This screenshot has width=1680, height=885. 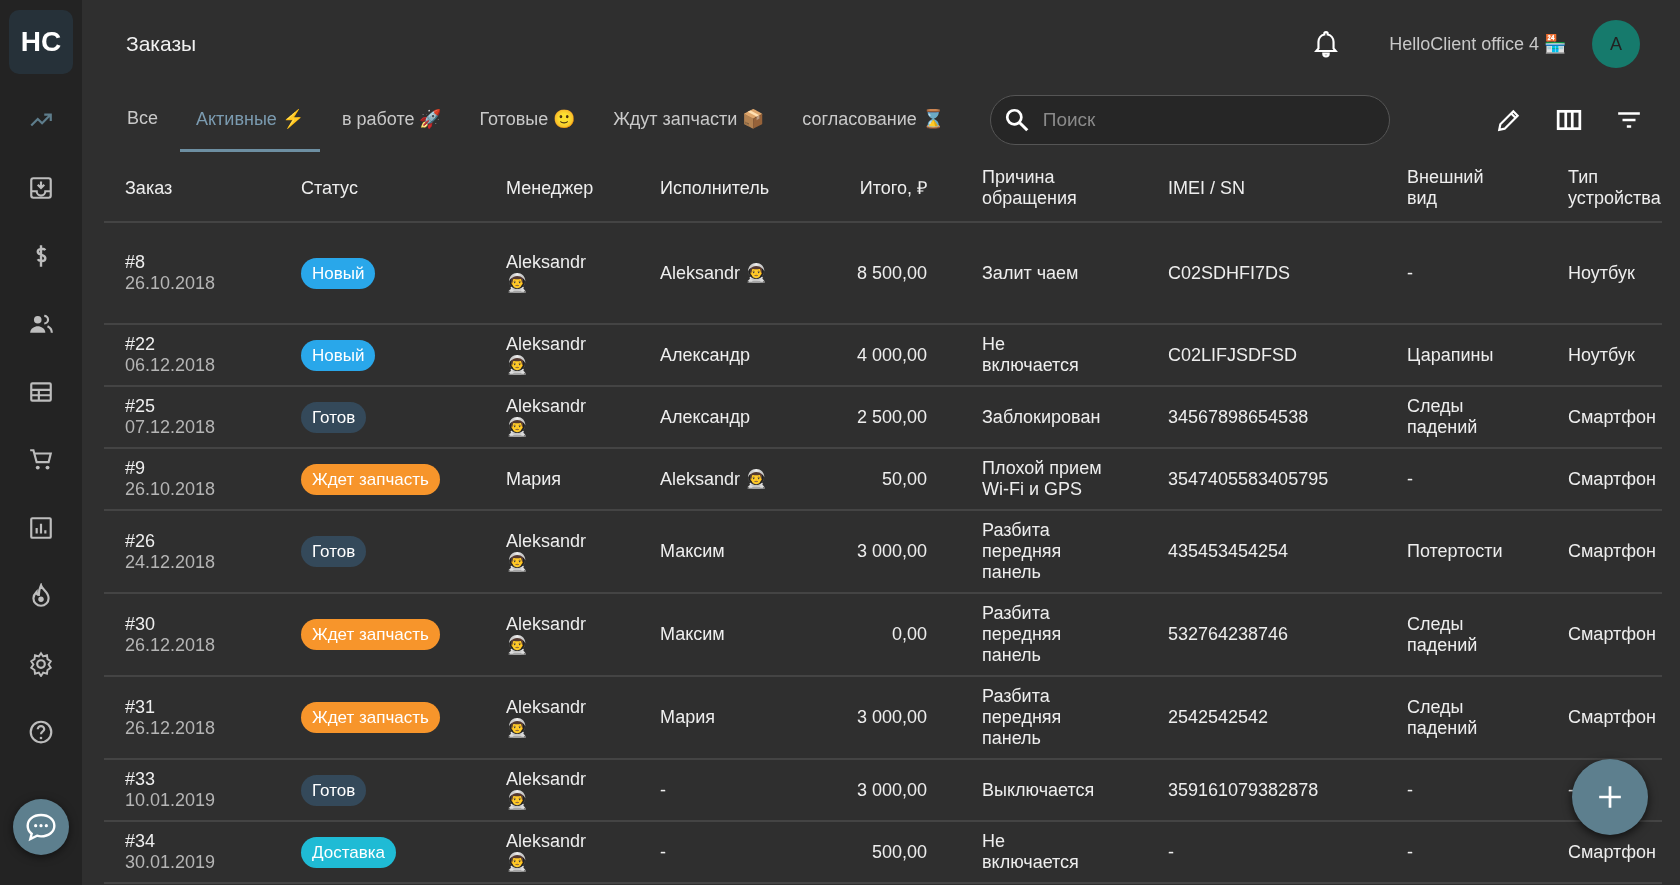 I want to click on column-header: Менеджер, so click(x=550, y=188).